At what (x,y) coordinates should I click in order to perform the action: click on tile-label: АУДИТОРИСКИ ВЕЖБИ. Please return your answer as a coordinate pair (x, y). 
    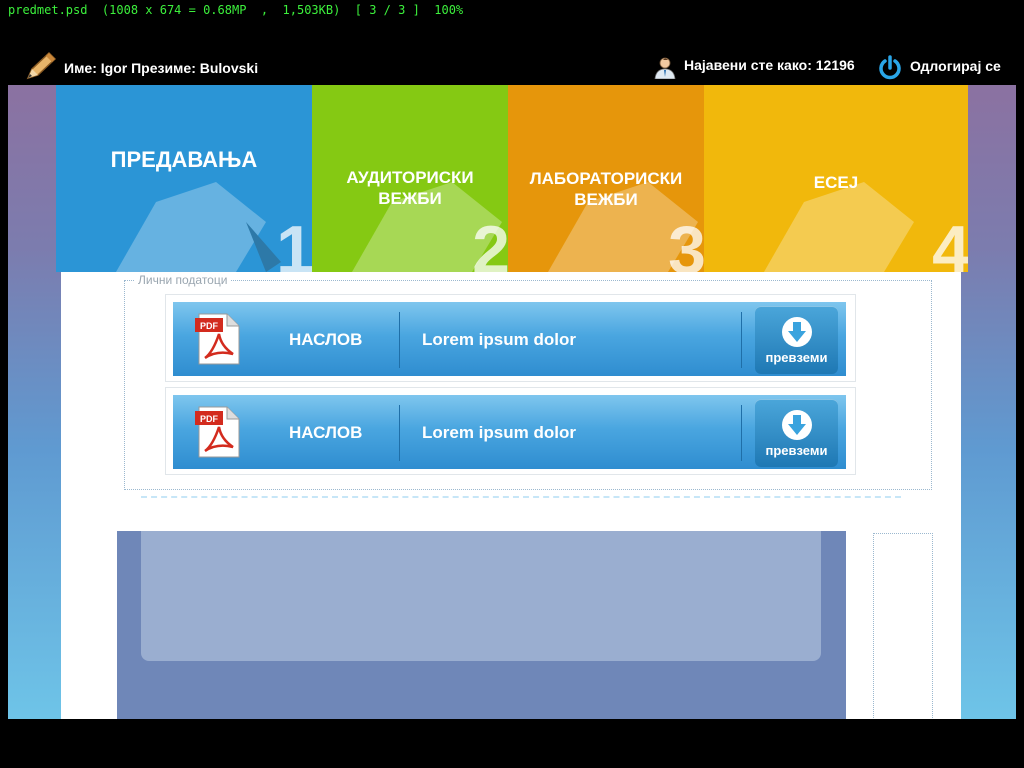
    Looking at the image, I should click on (410, 188).